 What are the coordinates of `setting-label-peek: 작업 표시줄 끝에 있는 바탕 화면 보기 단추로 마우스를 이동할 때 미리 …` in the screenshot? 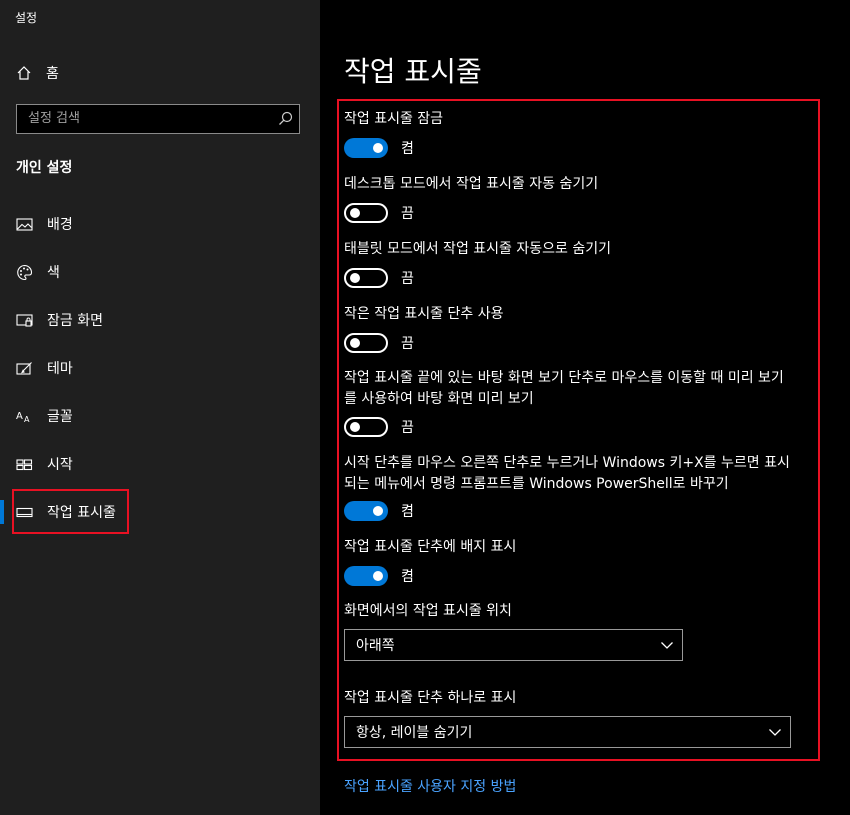 It's located at (564, 388).